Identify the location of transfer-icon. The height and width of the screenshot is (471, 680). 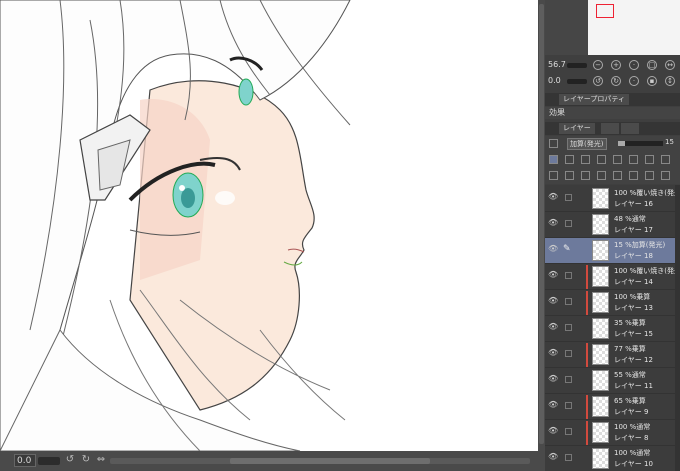
(601, 175).